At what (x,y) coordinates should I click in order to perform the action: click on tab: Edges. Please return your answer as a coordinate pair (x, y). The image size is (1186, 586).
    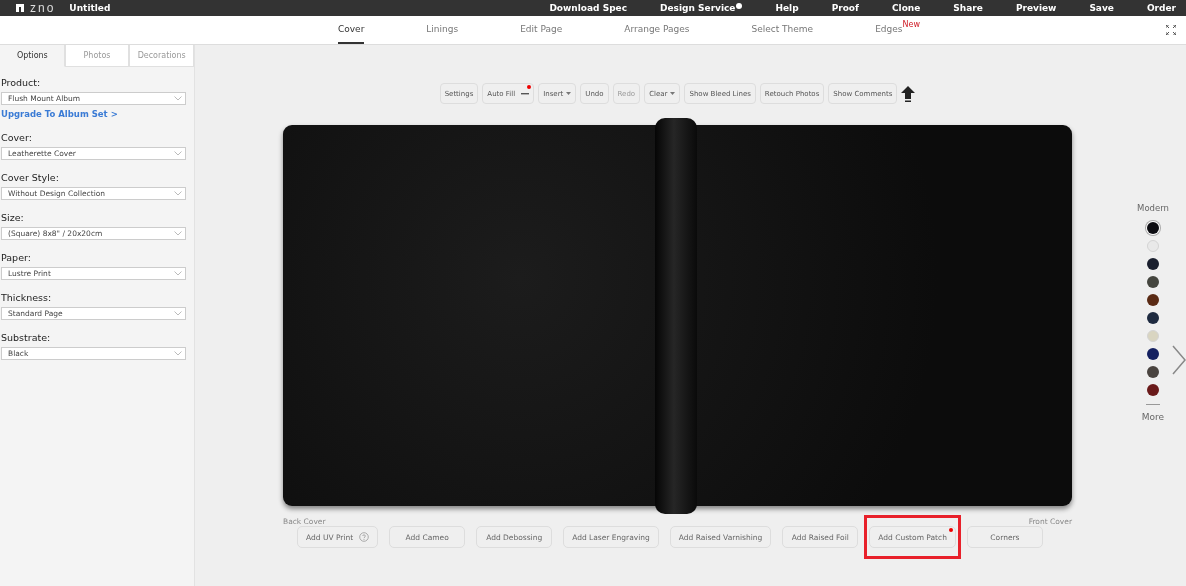
    Looking at the image, I should click on (889, 30).